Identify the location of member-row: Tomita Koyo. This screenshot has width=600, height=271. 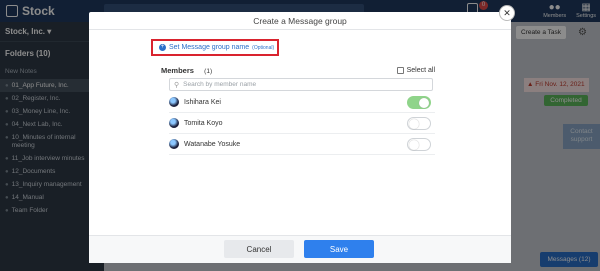
(302, 123).